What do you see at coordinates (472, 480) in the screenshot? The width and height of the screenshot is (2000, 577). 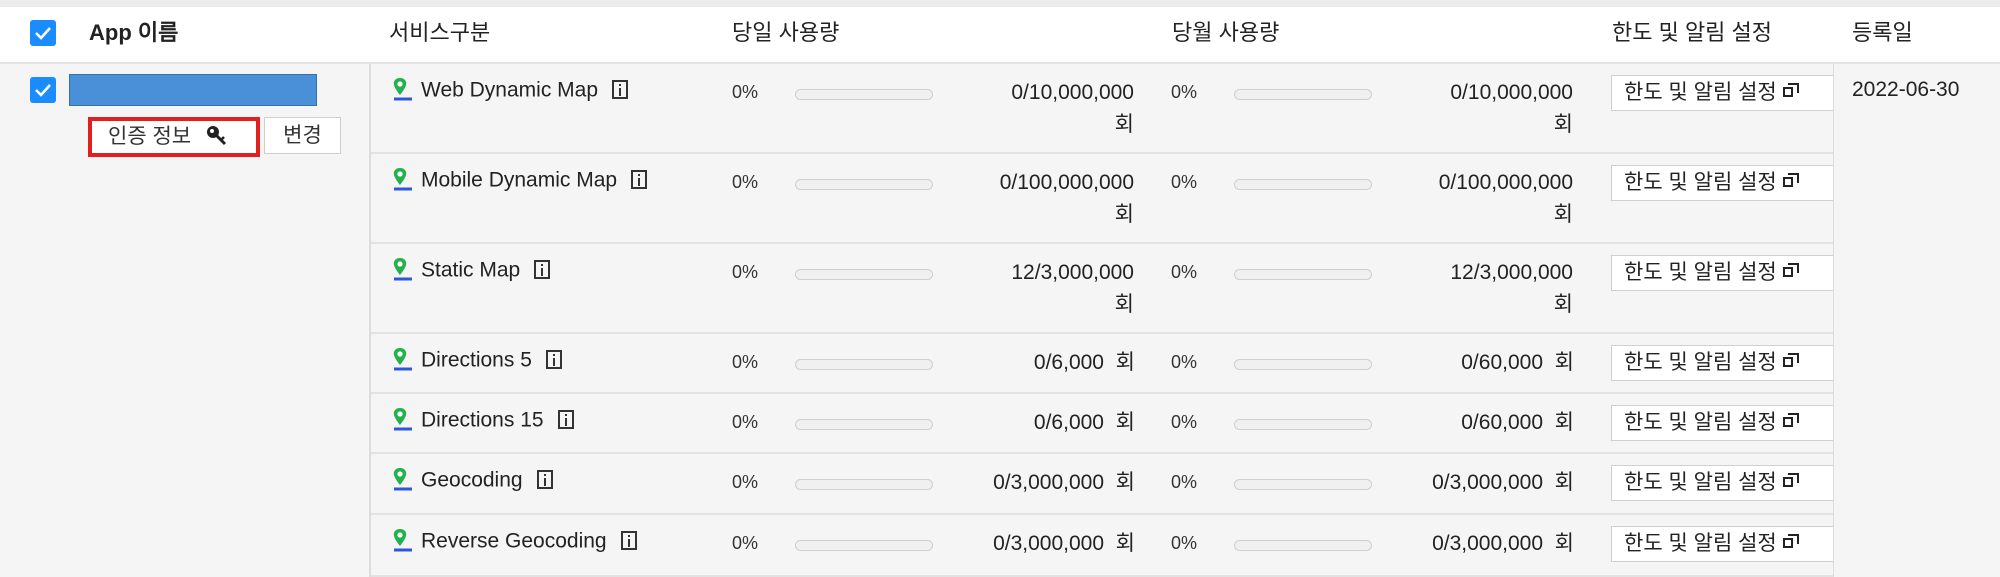 I see `service-name: Geocoding` at bounding box center [472, 480].